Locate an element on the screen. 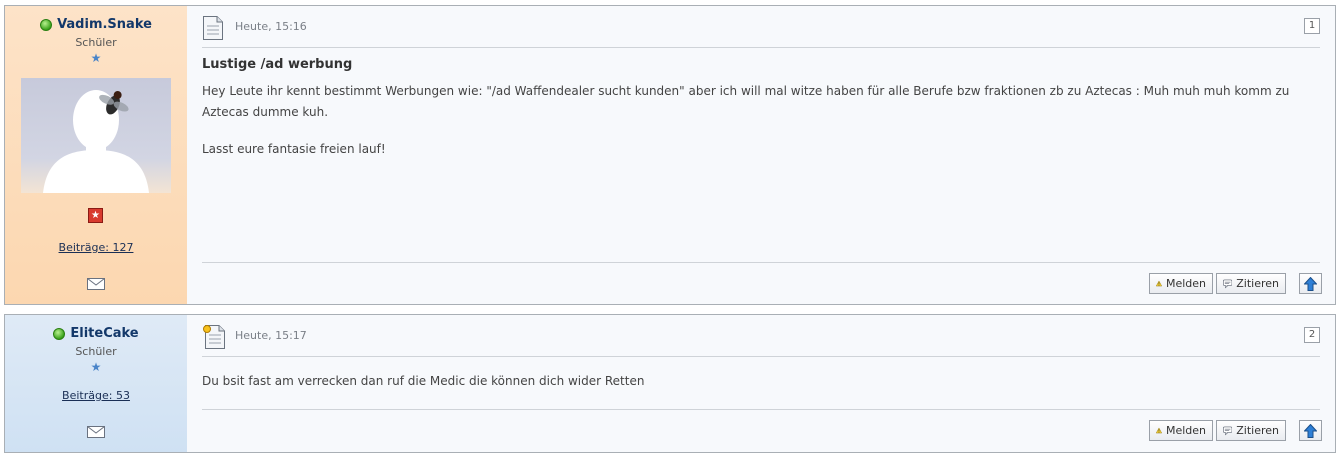  username-row: EliteCake is located at coordinates (96, 333).